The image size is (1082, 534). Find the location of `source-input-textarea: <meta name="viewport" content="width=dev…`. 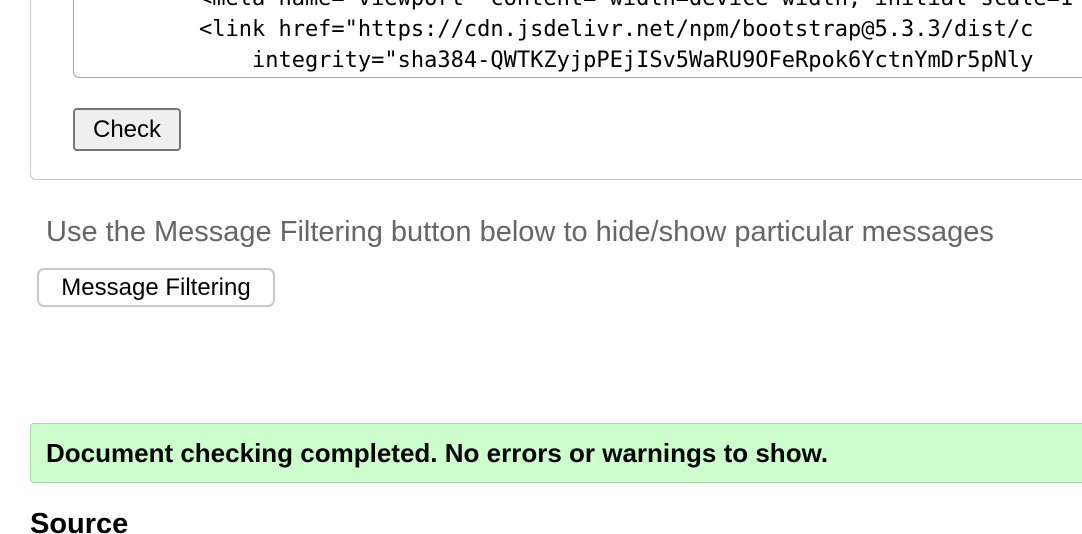

source-input-textarea: <meta name="viewport" content="width=dev… is located at coordinates (577, 39).